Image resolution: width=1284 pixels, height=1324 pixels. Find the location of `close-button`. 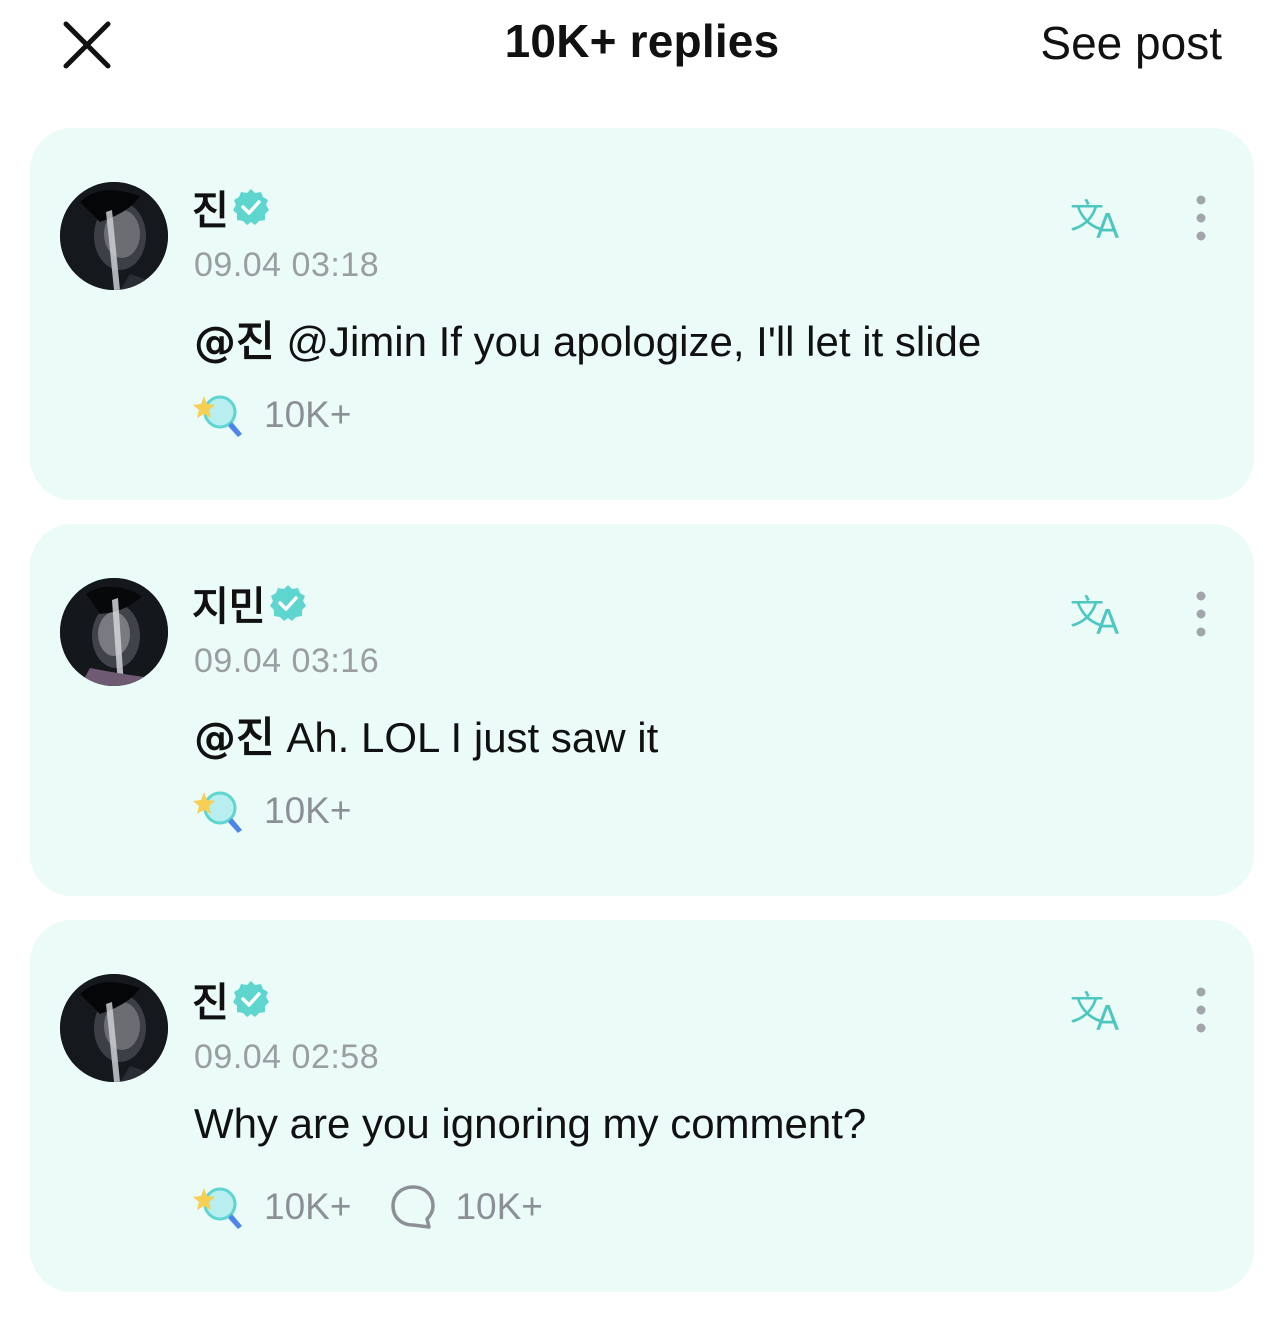

close-button is located at coordinates (88, 46).